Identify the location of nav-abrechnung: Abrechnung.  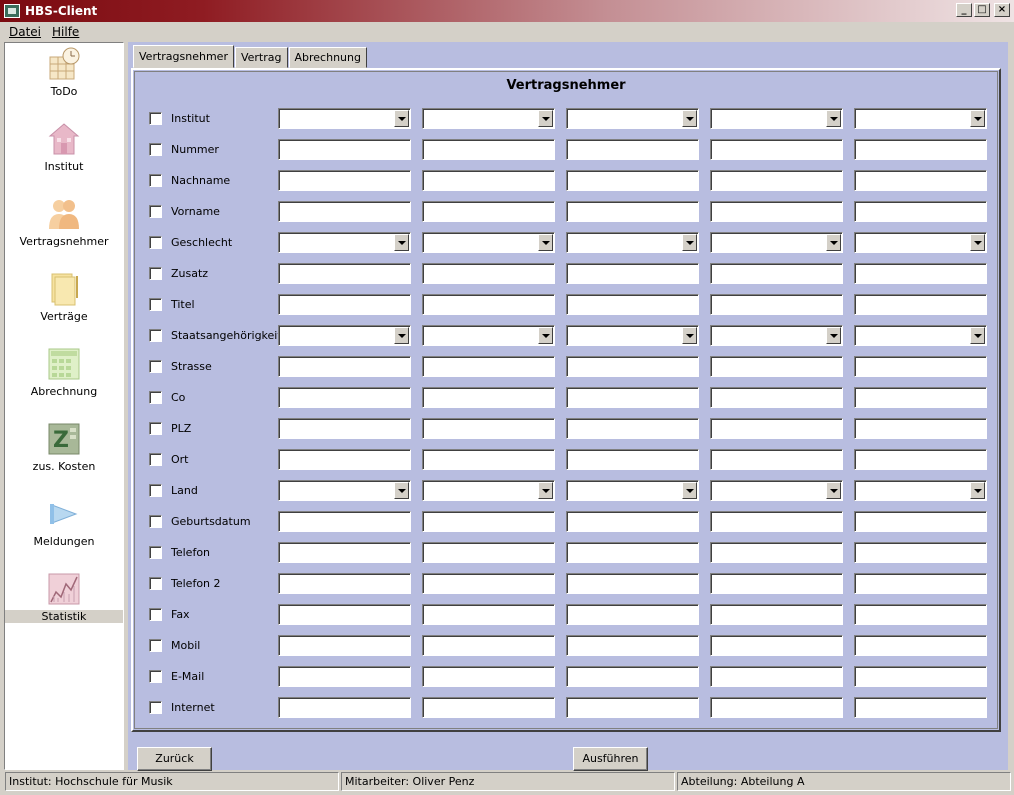
(64, 372).